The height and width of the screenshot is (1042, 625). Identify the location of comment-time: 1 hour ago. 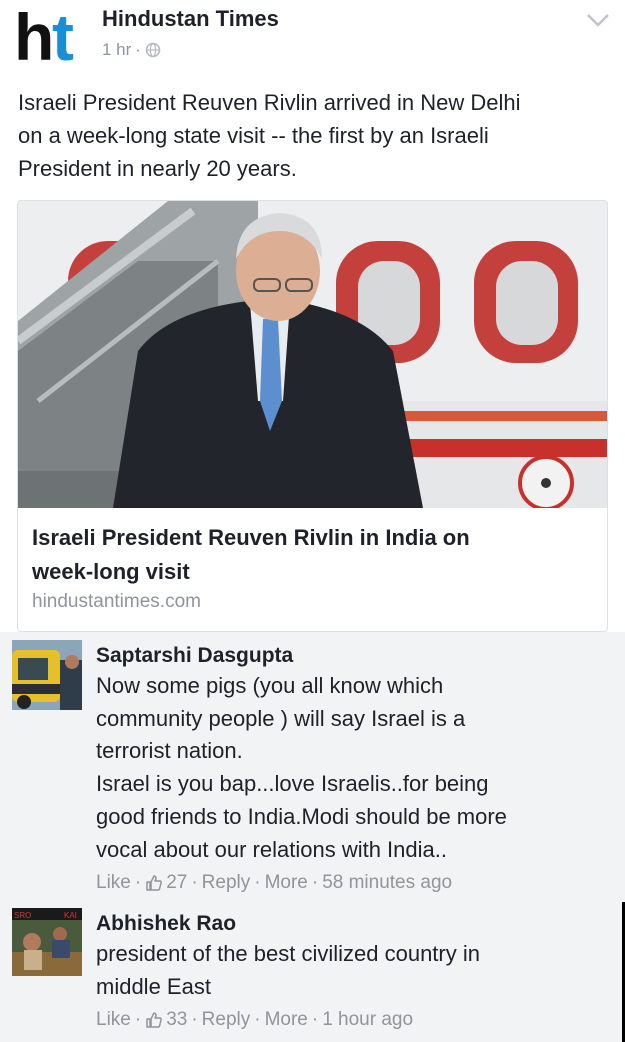
(367, 1020).